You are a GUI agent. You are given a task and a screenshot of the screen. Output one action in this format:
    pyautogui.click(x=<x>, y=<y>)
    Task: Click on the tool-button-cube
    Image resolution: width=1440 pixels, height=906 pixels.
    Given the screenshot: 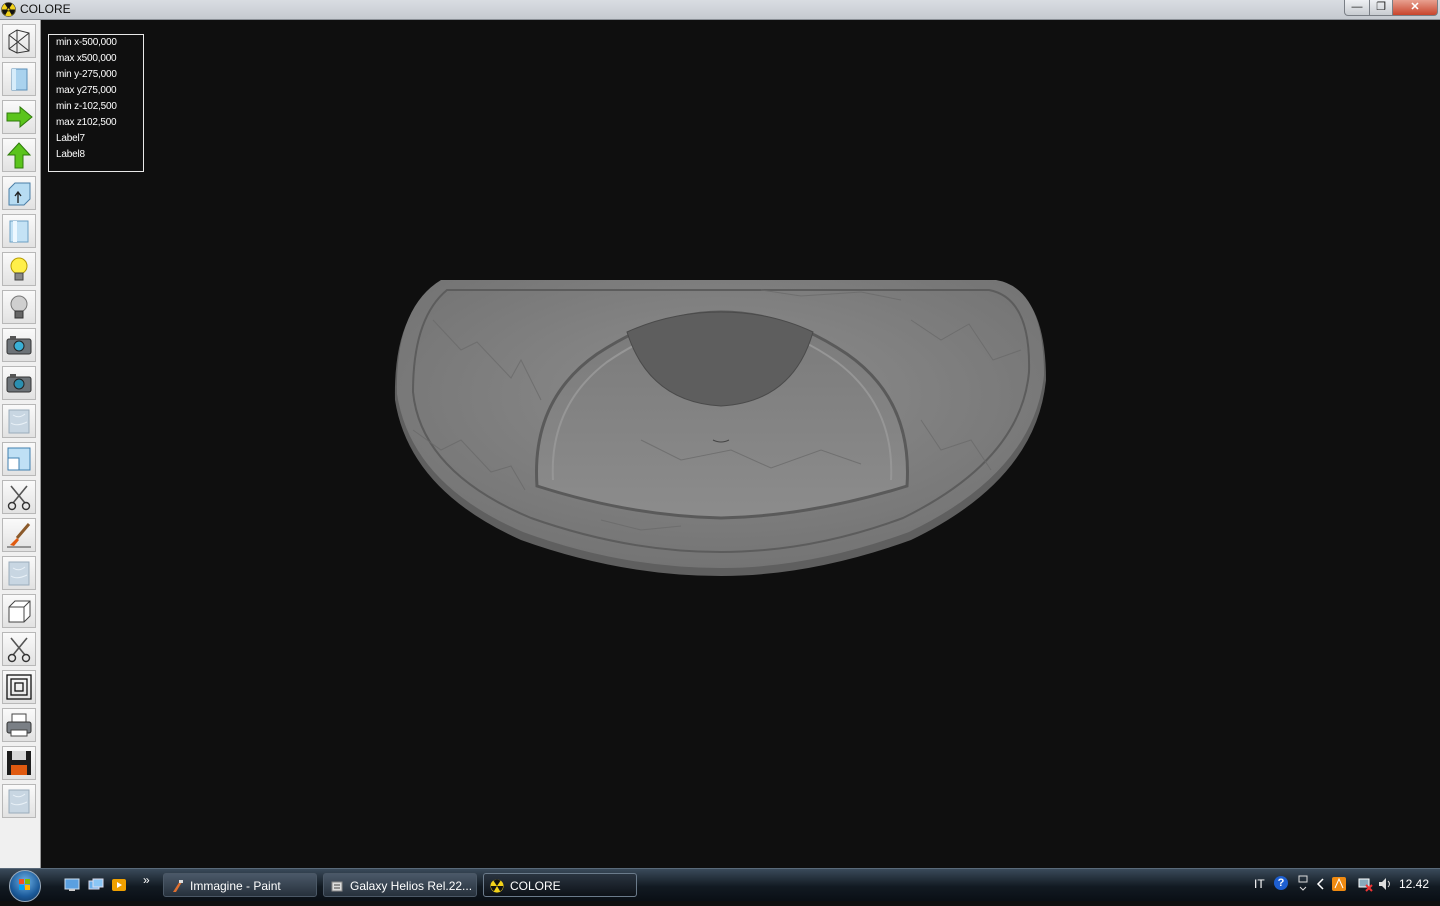 What is the action you would take?
    pyautogui.click(x=19, y=611)
    